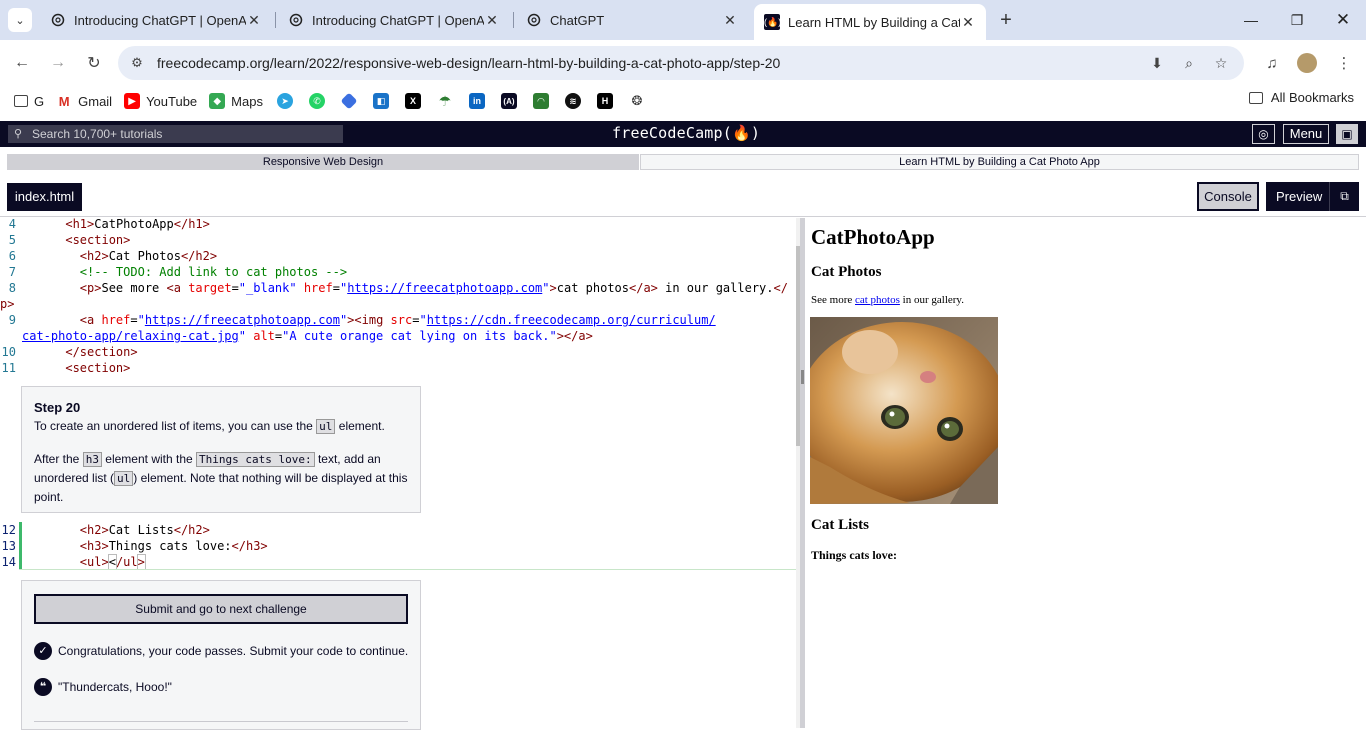 This screenshot has height=730, width=1366. I want to click on code-text: p>, so click(7, 304).